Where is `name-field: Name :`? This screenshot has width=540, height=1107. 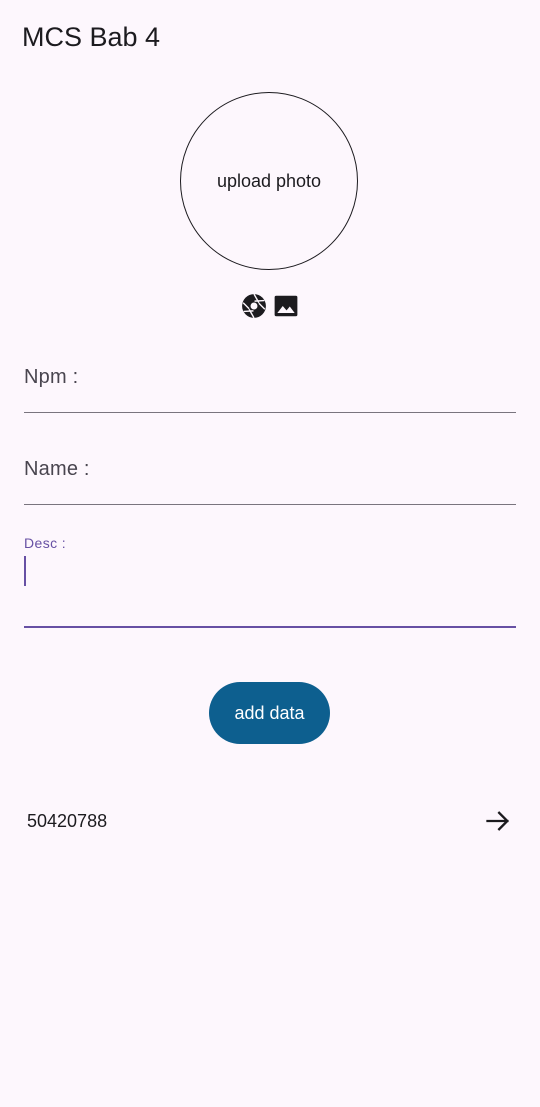
name-field: Name : is located at coordinates (270, 474).